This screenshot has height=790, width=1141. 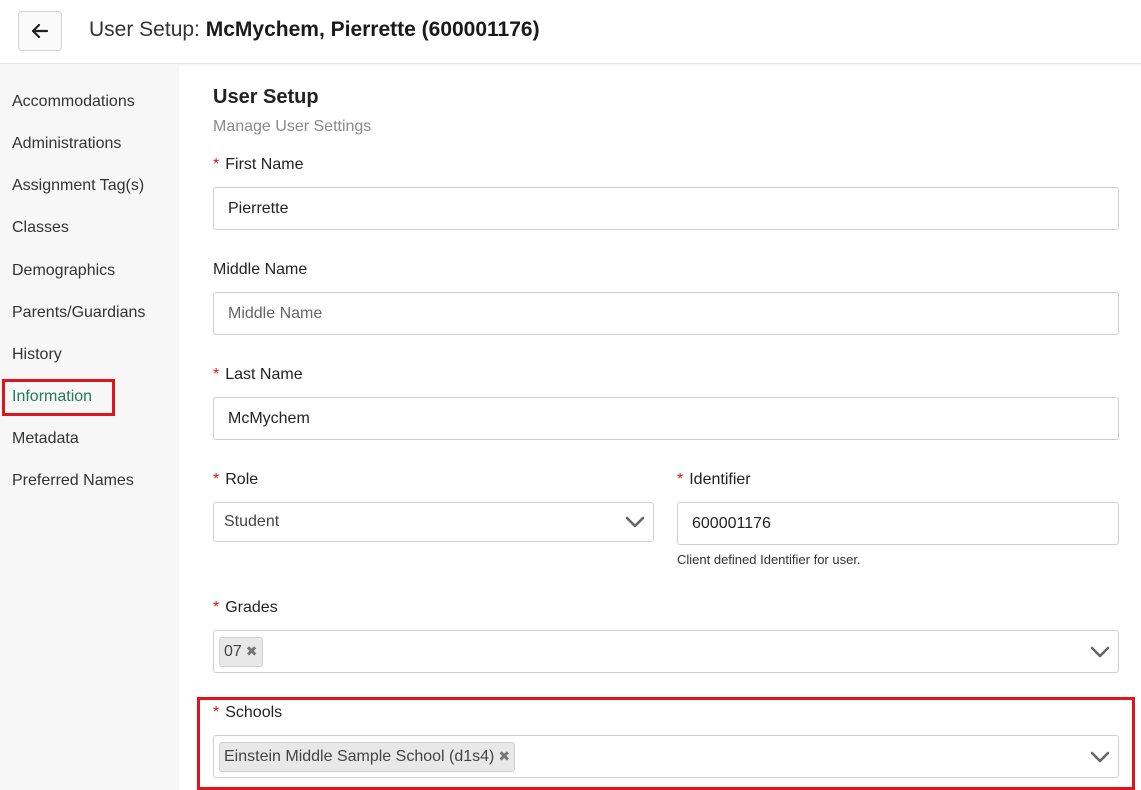 I want to click on grade-tag: 07 ✖, so click(x=241, y=651).